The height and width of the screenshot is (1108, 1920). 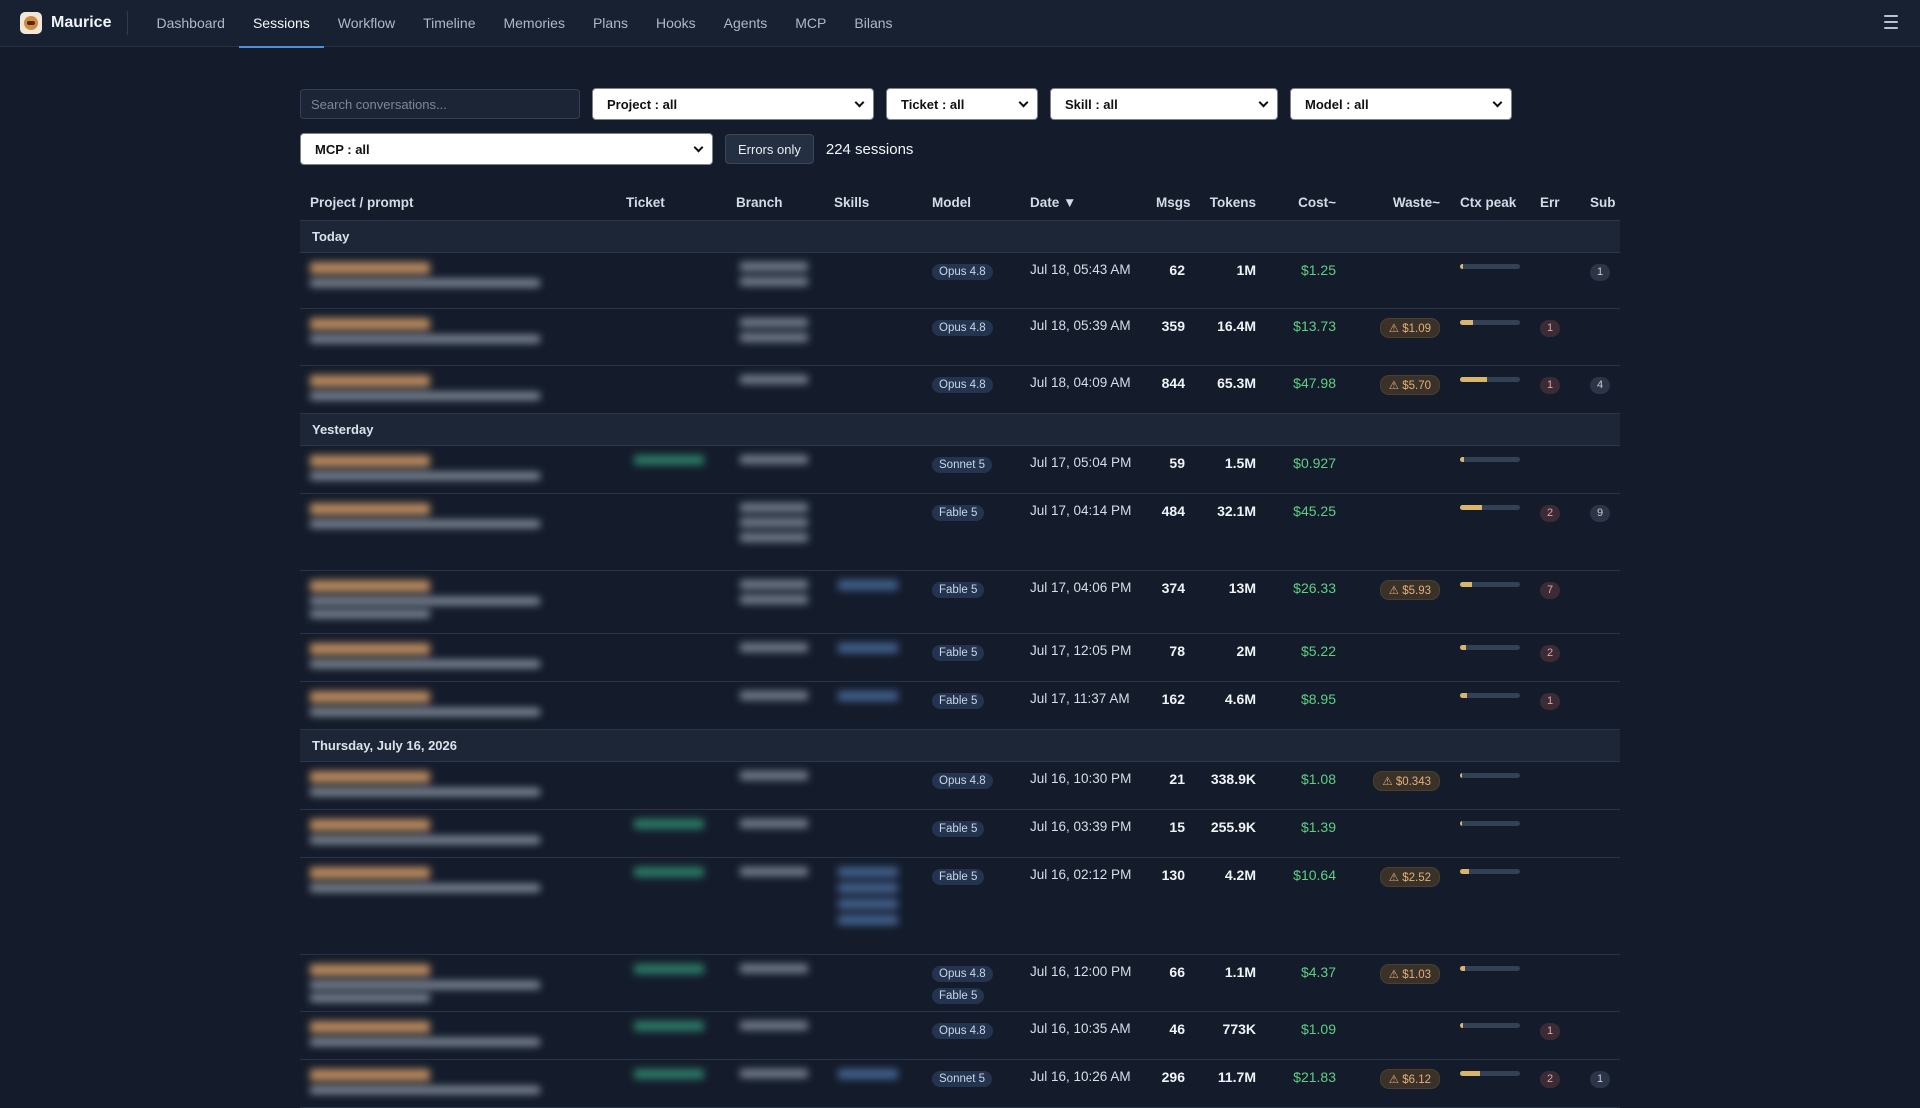 I want to click on column-header: Tokens, so click(x=1230, y=203).